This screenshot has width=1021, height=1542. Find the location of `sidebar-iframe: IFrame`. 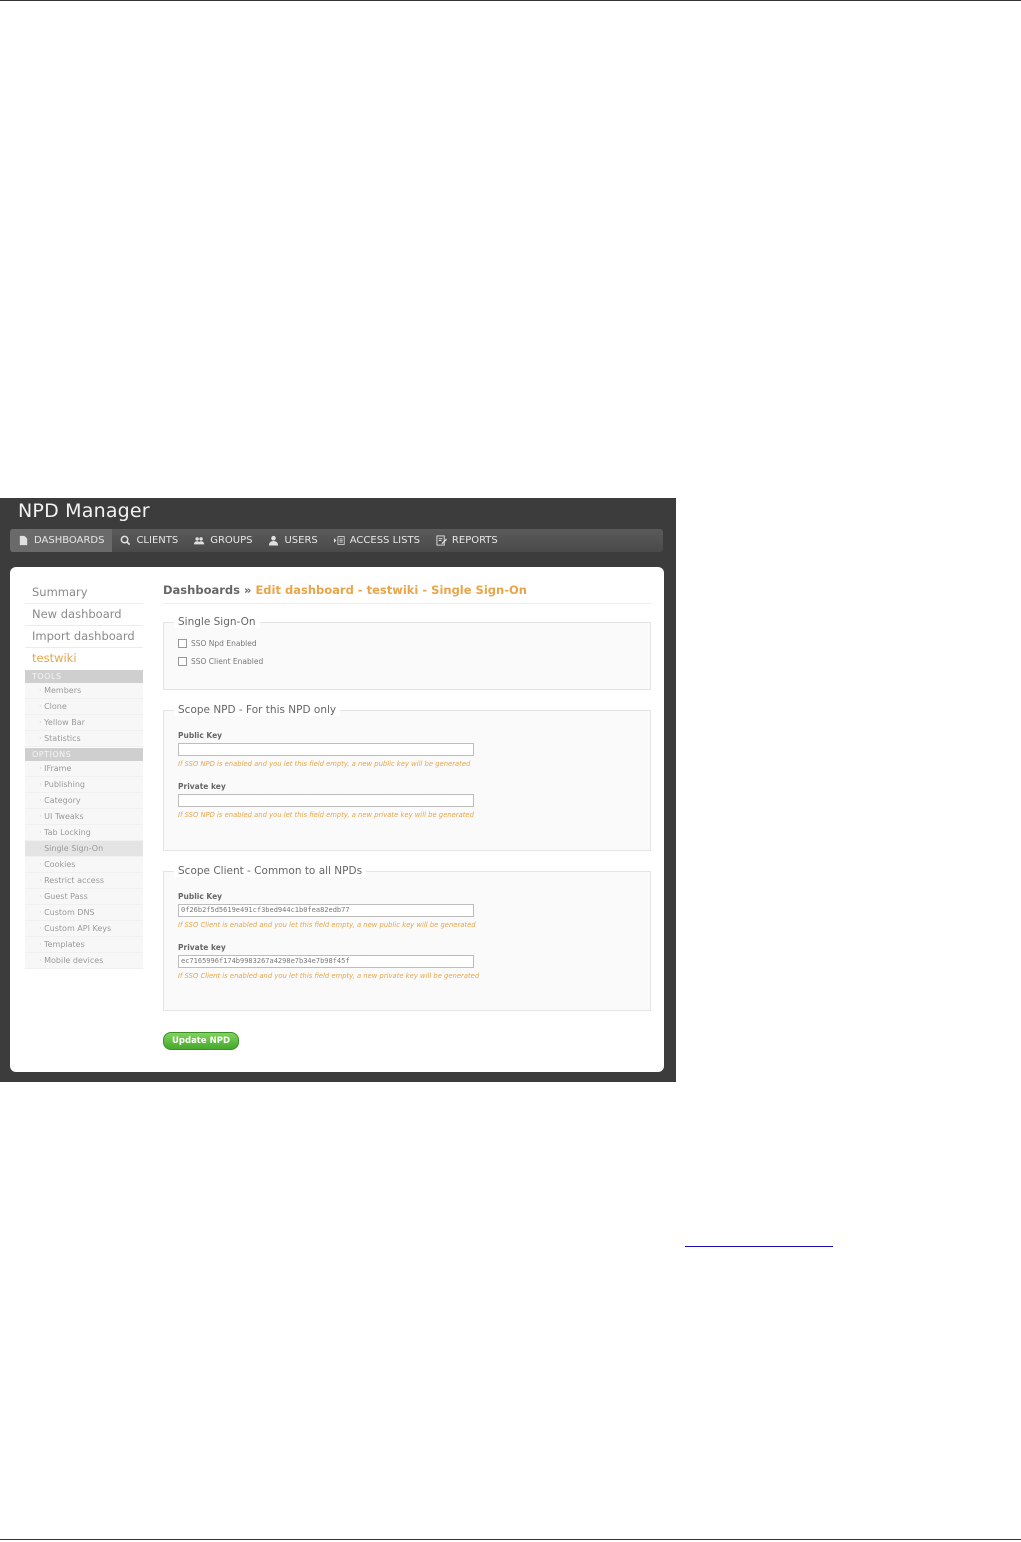

sidebar-iframe: IFrame is located at coordinates (84, 769).